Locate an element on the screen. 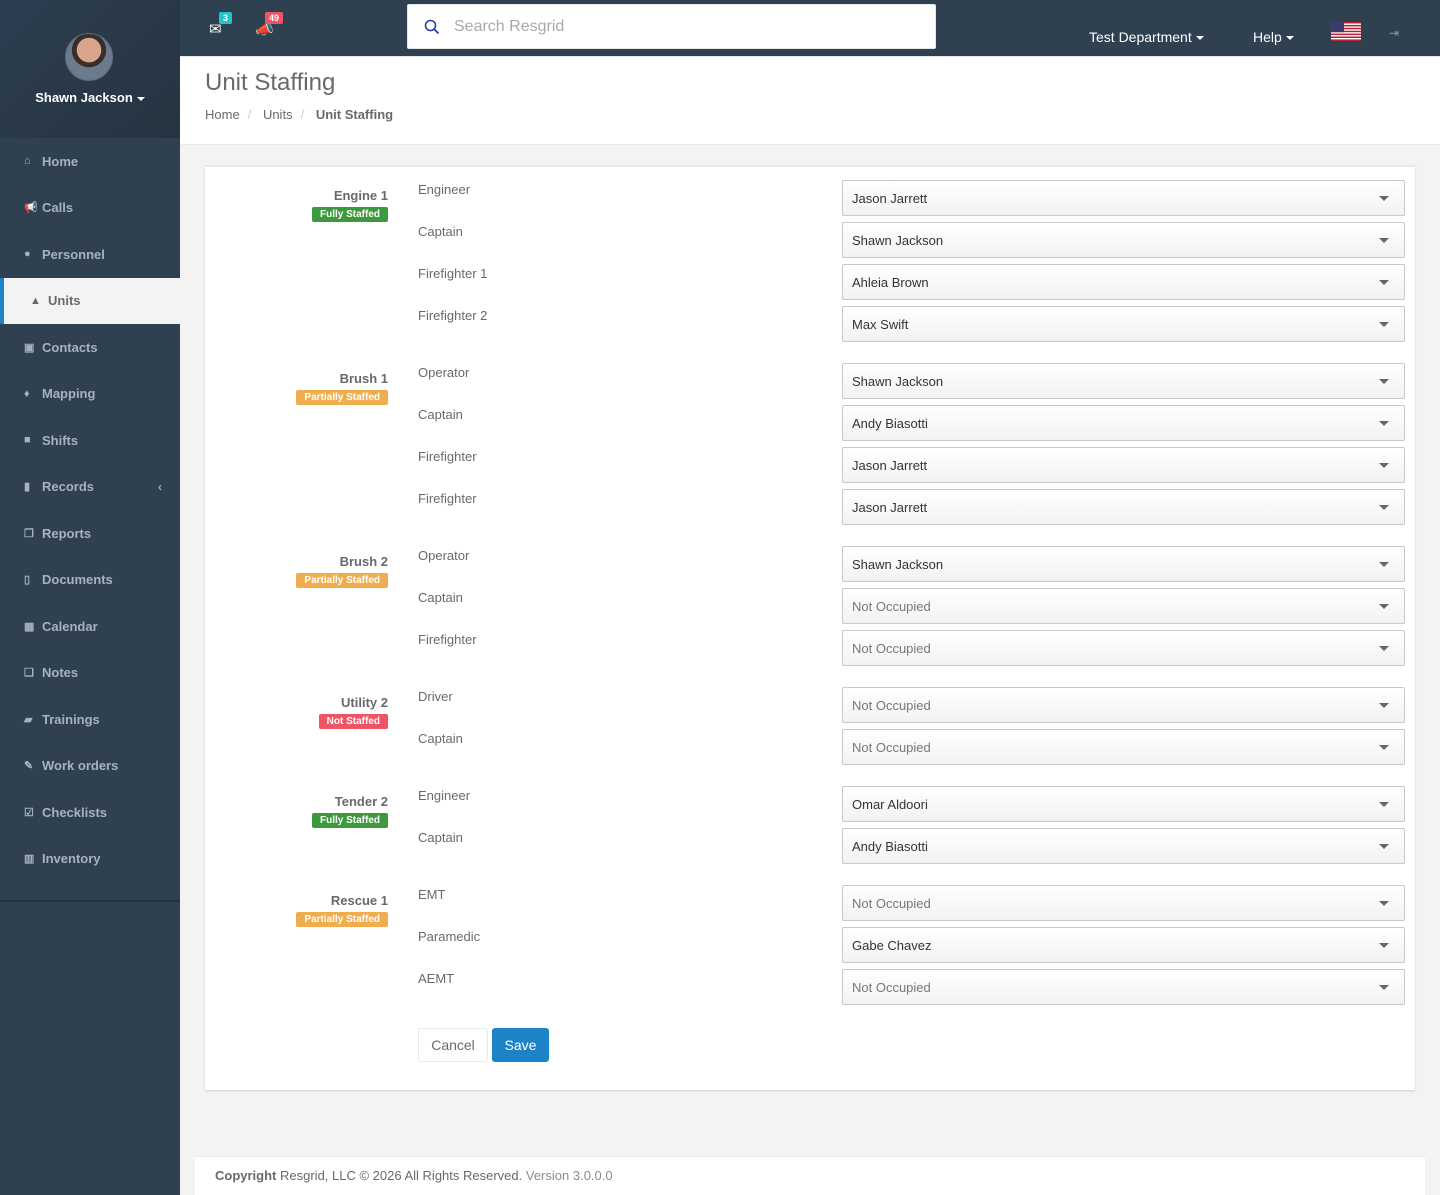 Image resolution: width=1440 pixels, height=1195 pixels. sidebar-item-inventory: ▥ Inventory is located at coordinates (90, 859).